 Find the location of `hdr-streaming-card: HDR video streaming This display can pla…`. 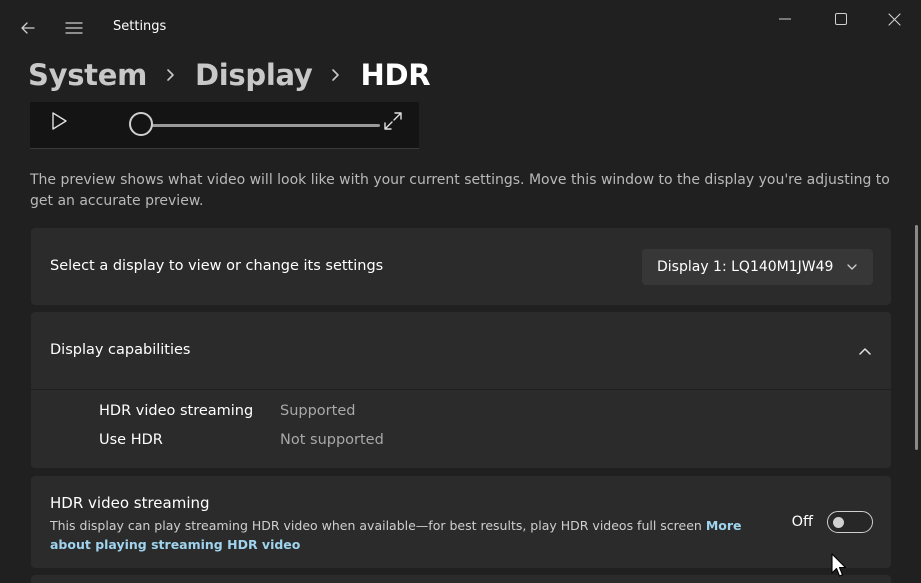

hdr-streaming-card: HDR video streaming This display can pla… is located at coordinates (461, 522).